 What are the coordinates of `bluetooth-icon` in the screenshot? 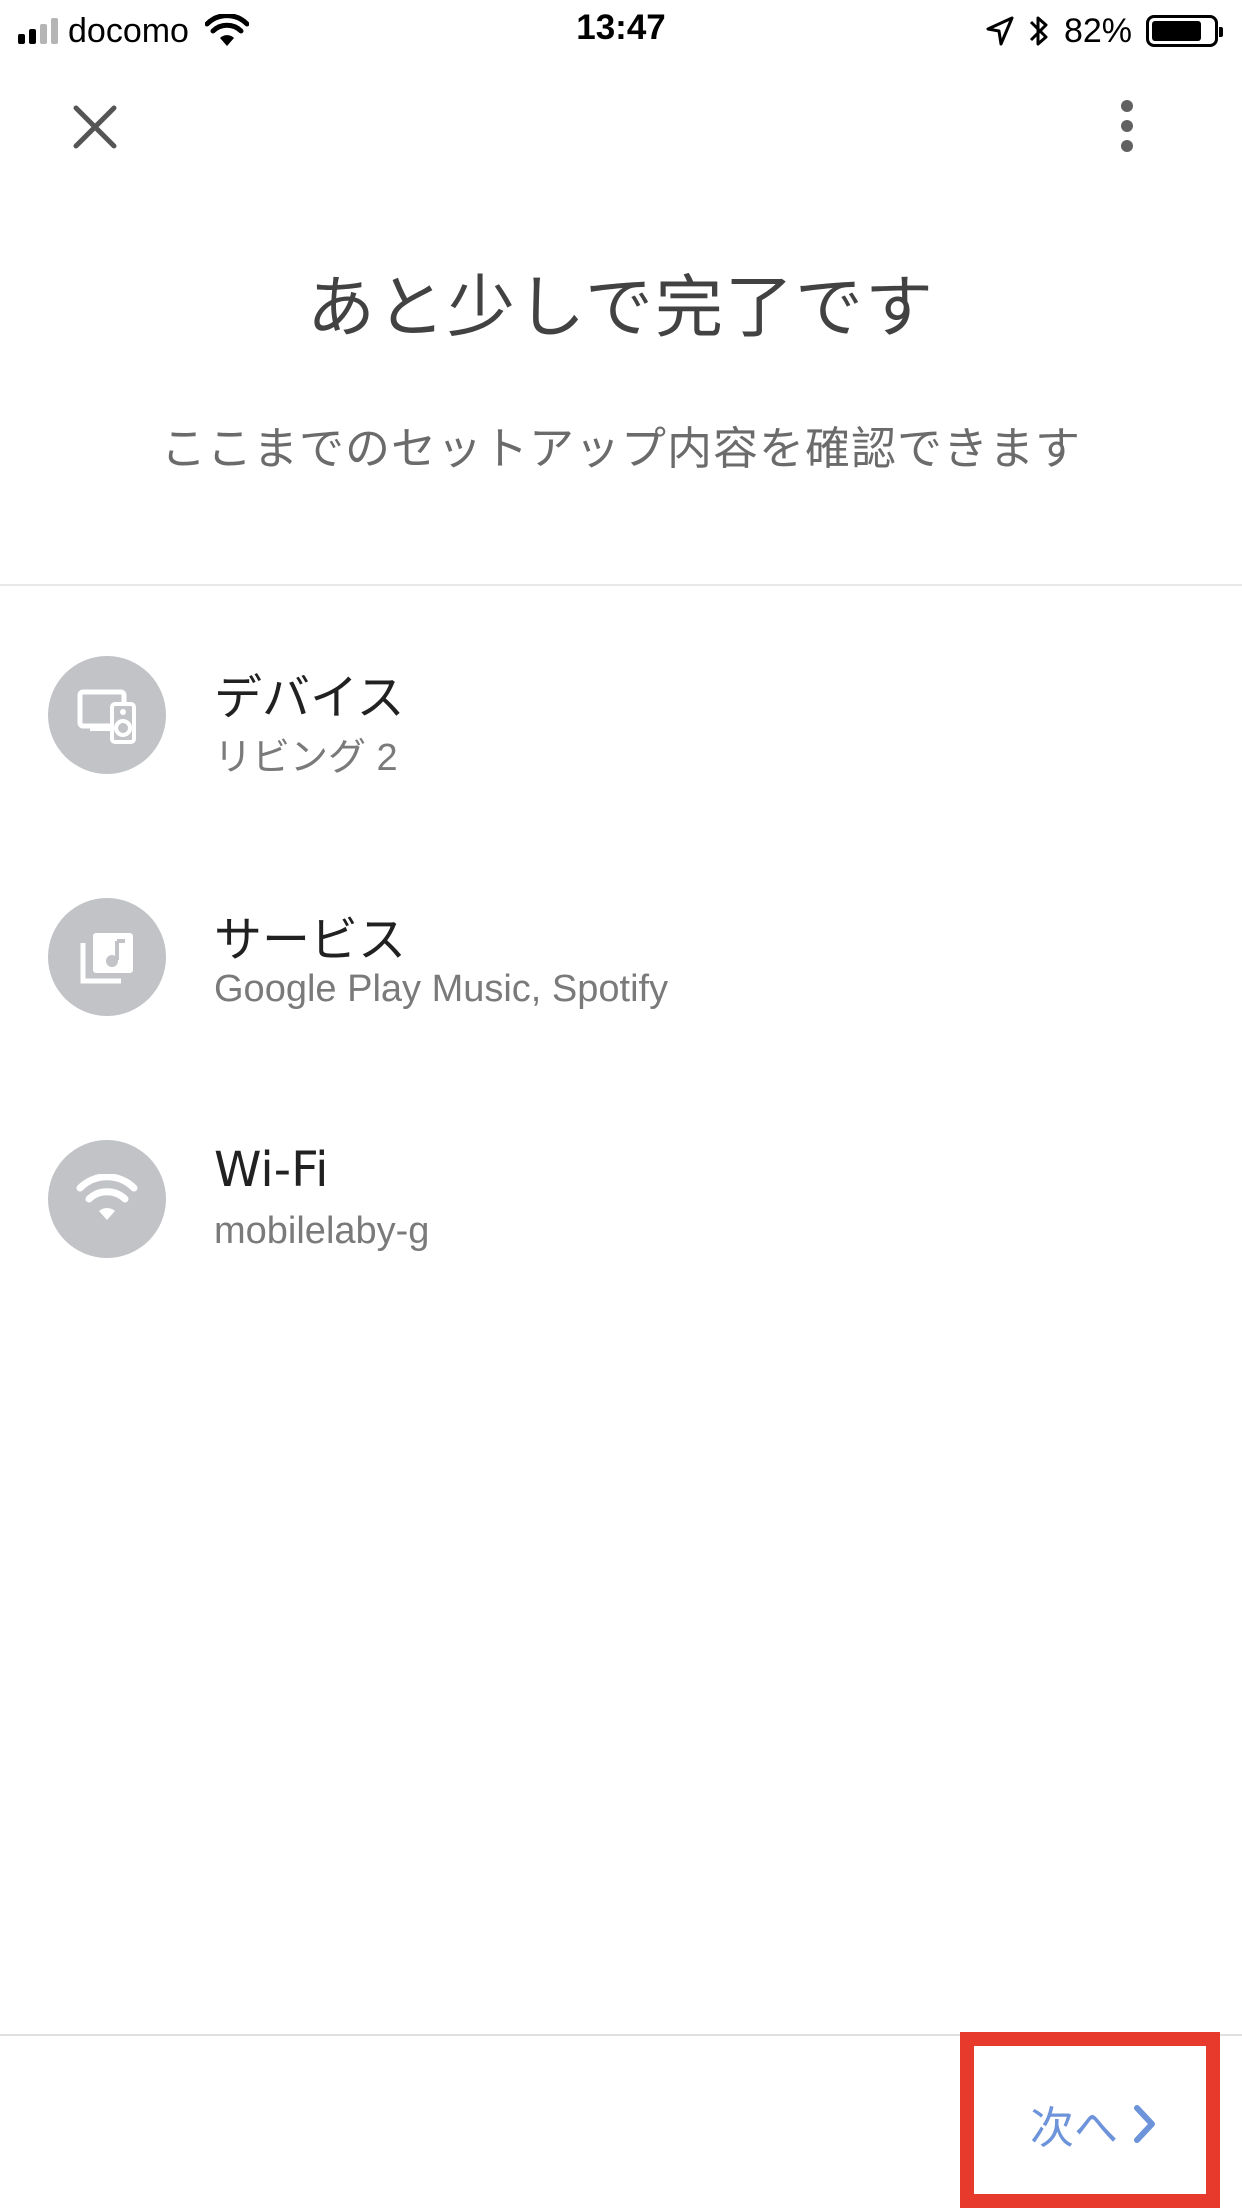 It's located at (1038, 31).